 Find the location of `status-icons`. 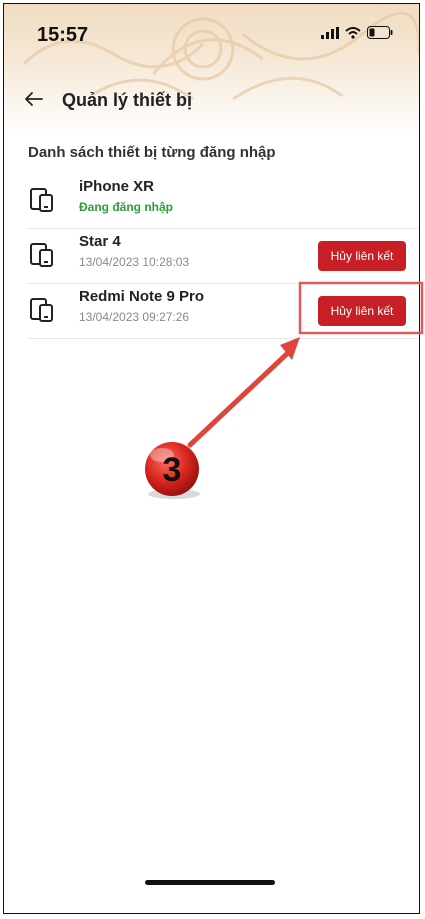

status-icons is located at coordinates (357, 32).